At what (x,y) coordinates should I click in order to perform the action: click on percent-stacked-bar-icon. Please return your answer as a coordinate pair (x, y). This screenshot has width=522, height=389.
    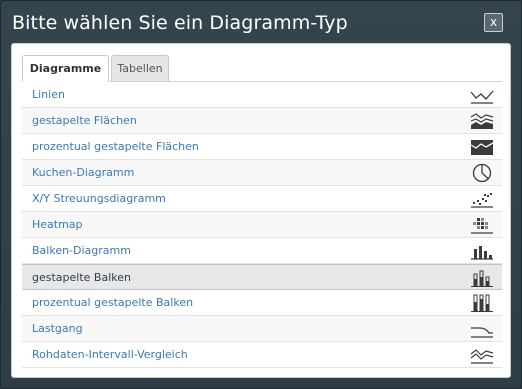
    Looking at the image, I should click on (482, 303).